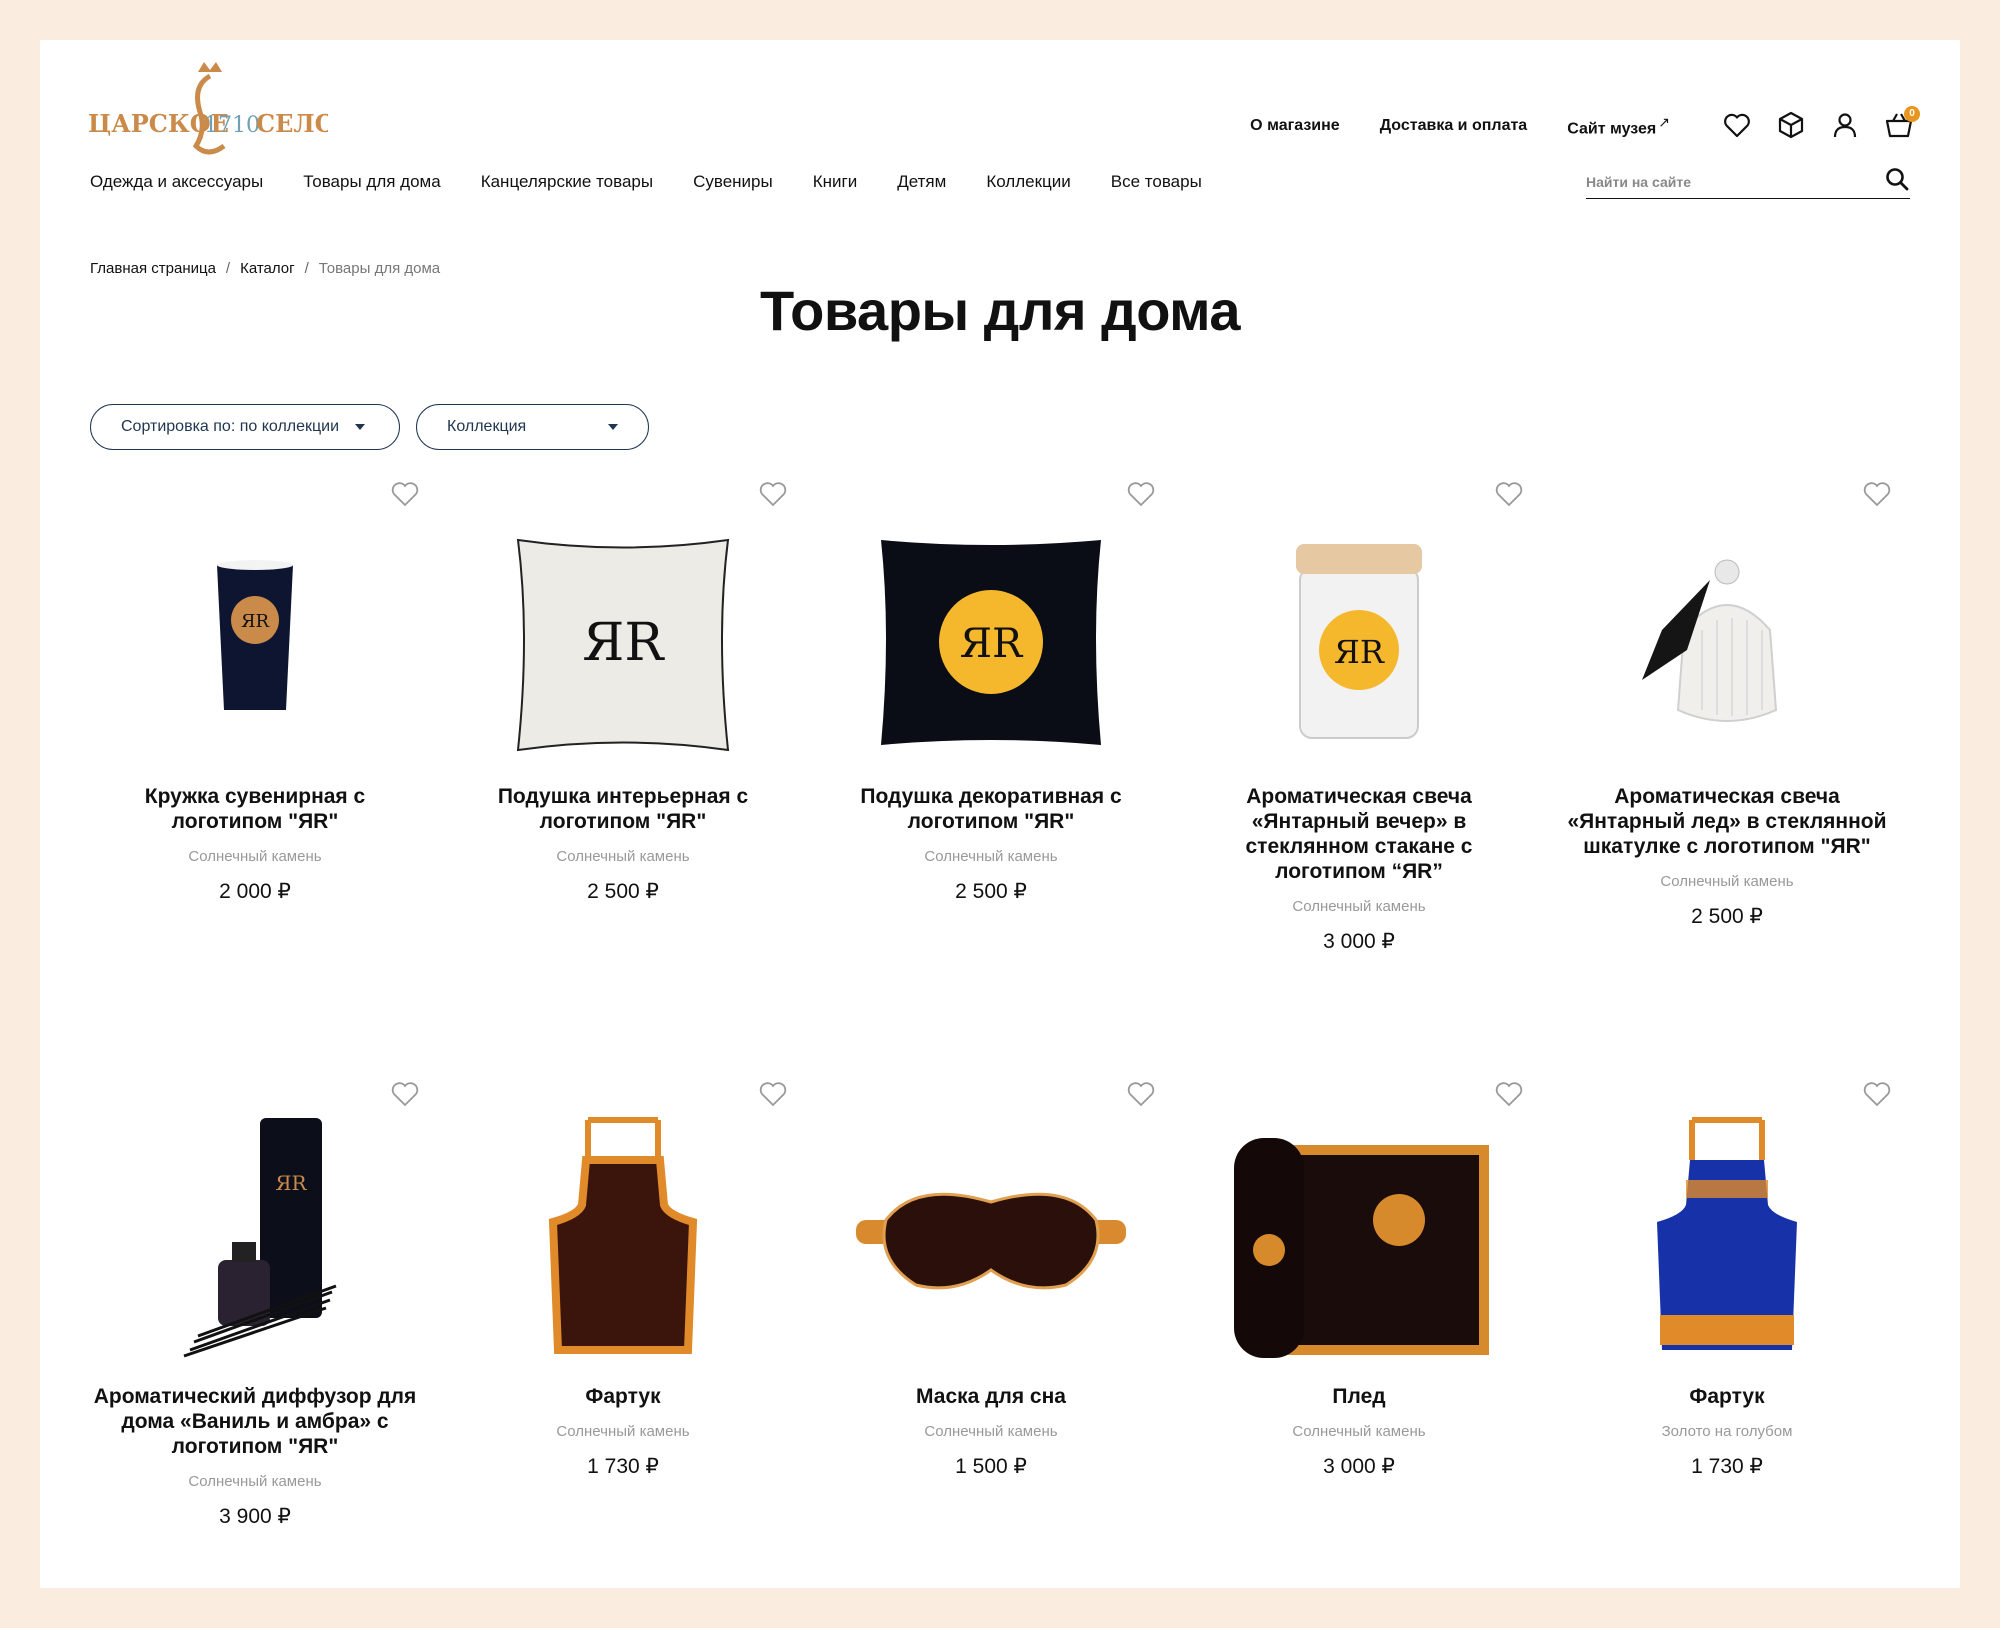 The height and width of the screenshot is (1628, 2000). I want to click on cart-count-badge: 0, so click(1912, 114).